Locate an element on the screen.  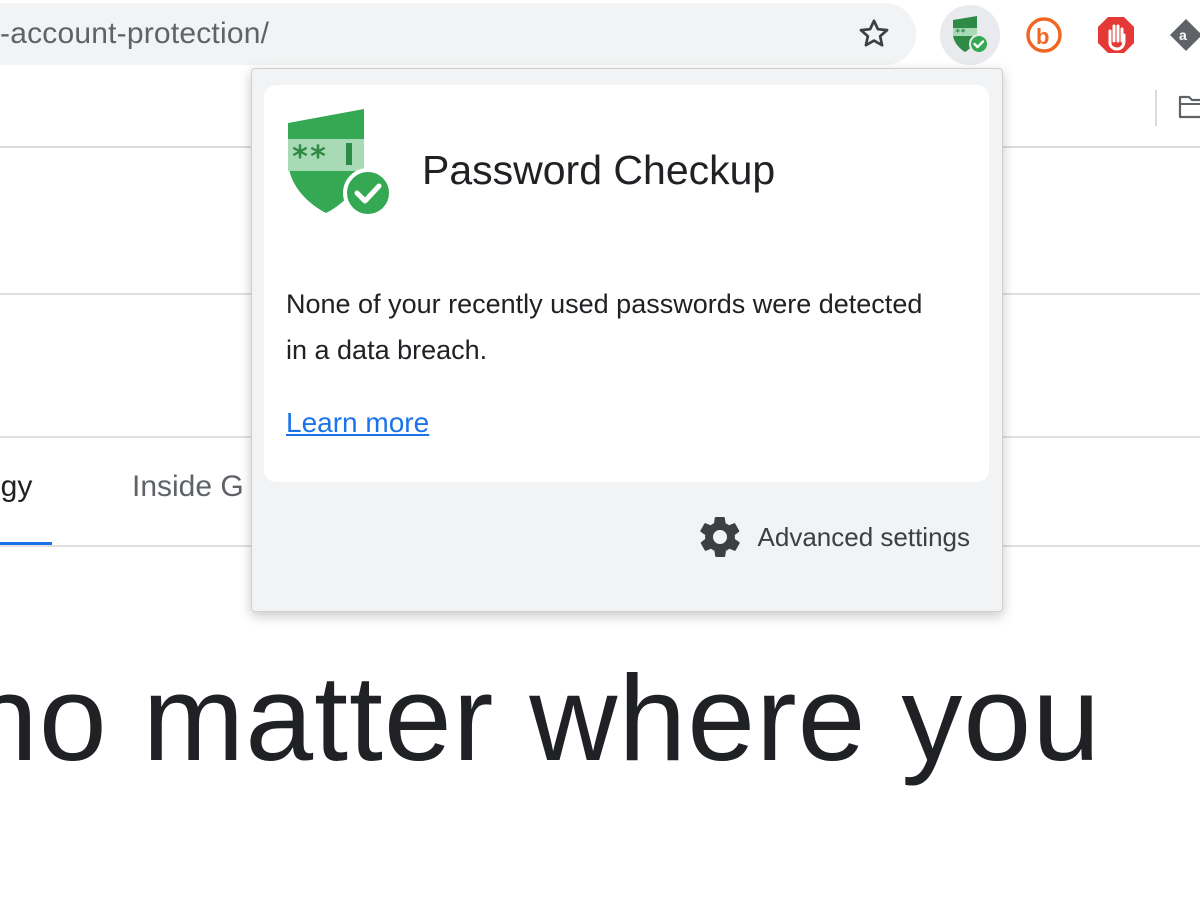
svg-text: b is located at coordinates (1042, 36).